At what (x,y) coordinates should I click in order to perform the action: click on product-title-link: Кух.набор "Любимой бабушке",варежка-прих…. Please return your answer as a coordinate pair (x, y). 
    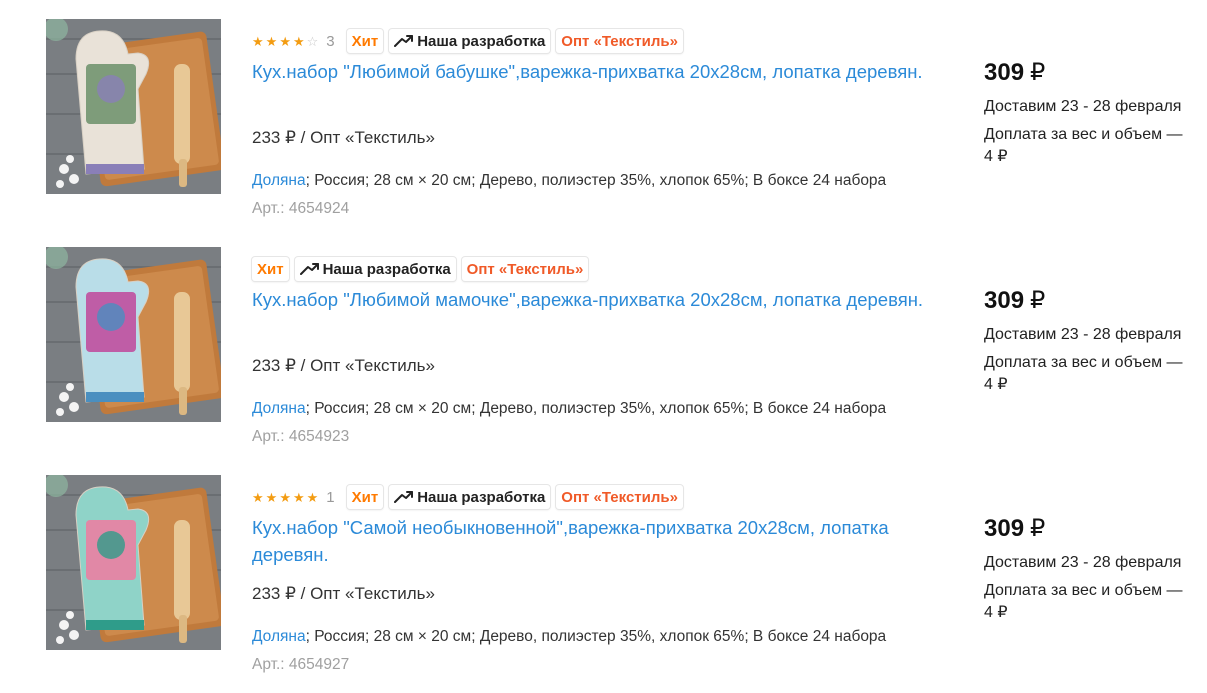
    Looking at the image, I should click on (602, 71).